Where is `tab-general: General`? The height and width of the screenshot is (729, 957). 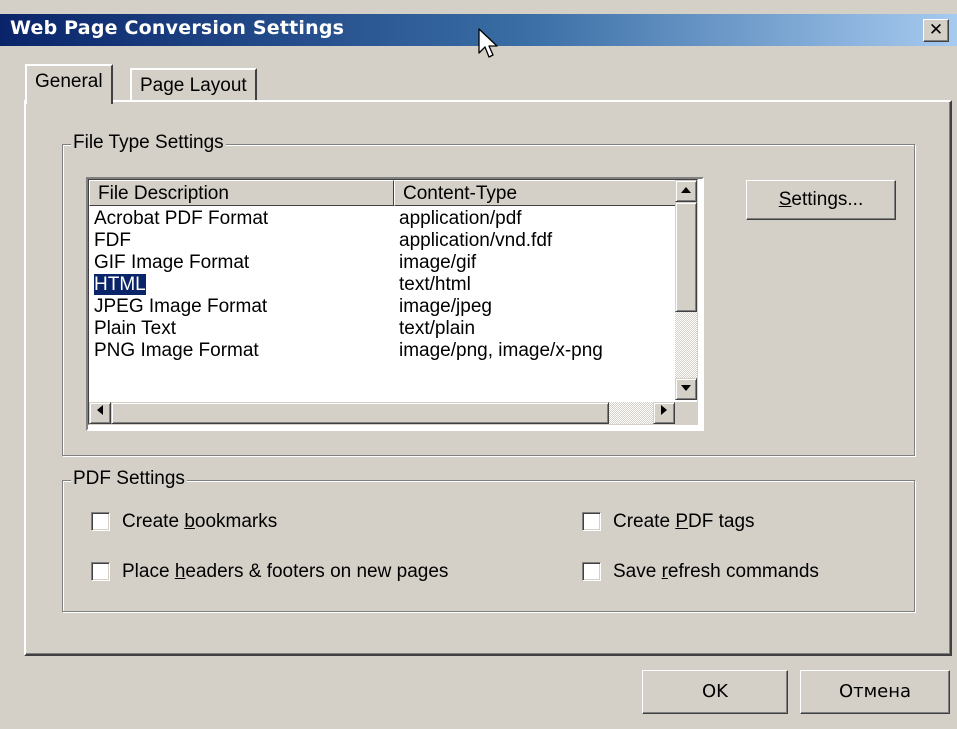
tab-general: General is located at coordinates (69, 84).